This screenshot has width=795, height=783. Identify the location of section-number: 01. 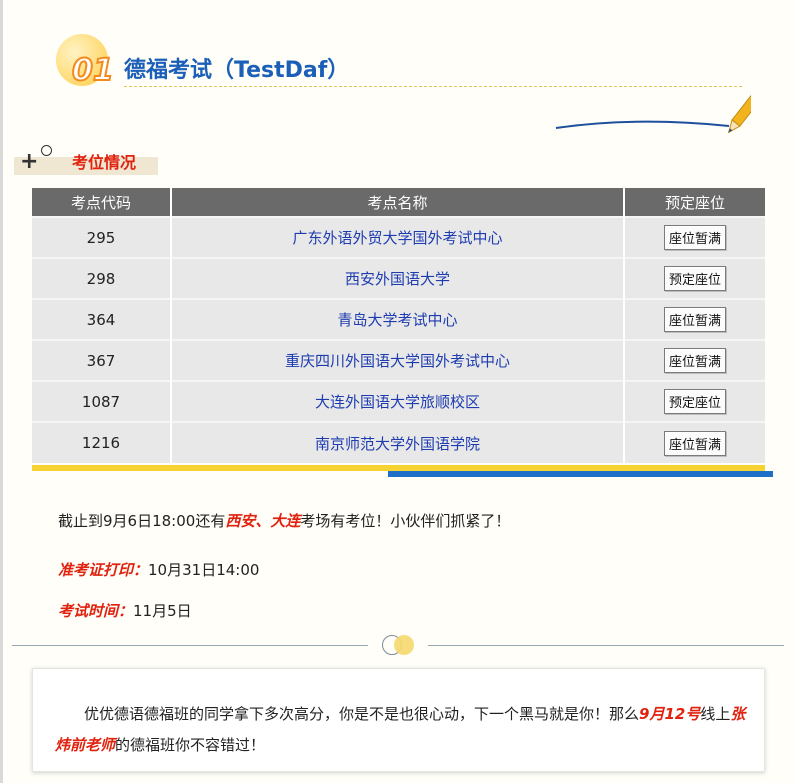
(93, 70).